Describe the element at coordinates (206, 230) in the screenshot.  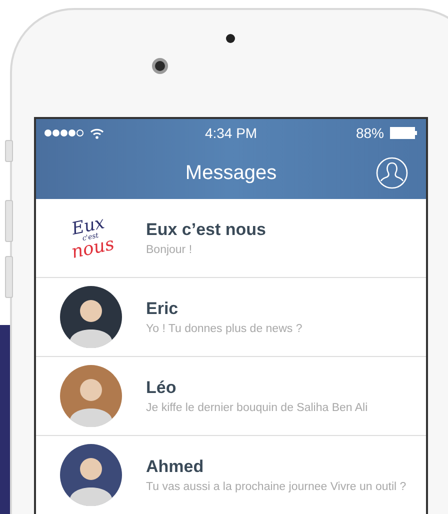
I see `contact-name: Eux c’est nous` at that location.